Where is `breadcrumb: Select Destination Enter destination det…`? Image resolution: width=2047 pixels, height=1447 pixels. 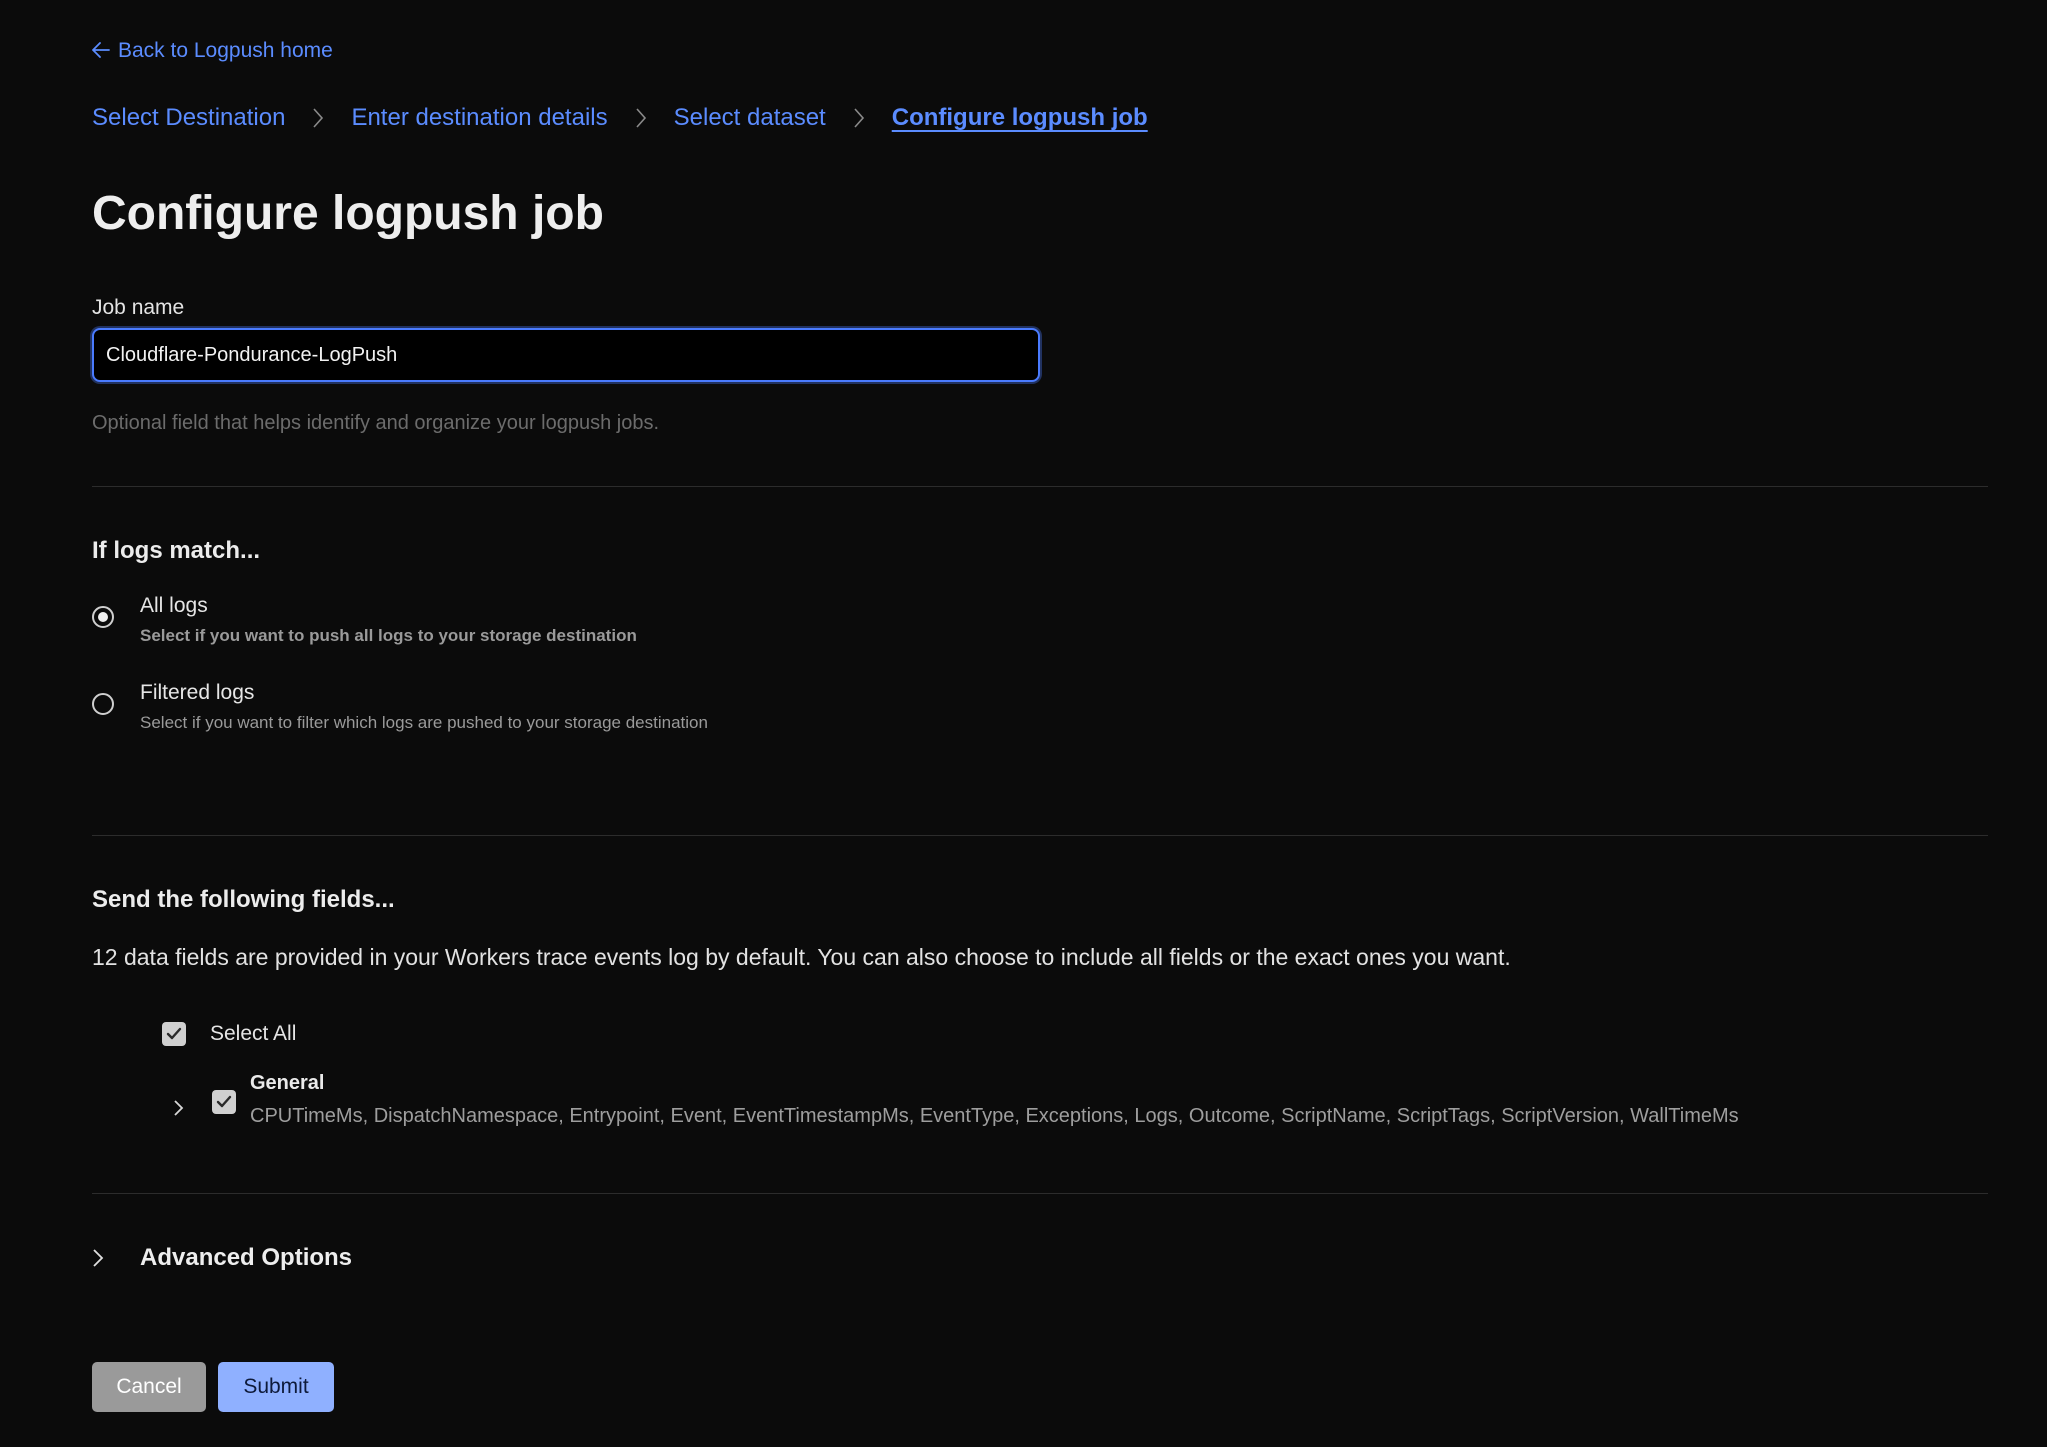
breadcrumb: Select Destination Enter destination det… is located at coordinates (620, 118).